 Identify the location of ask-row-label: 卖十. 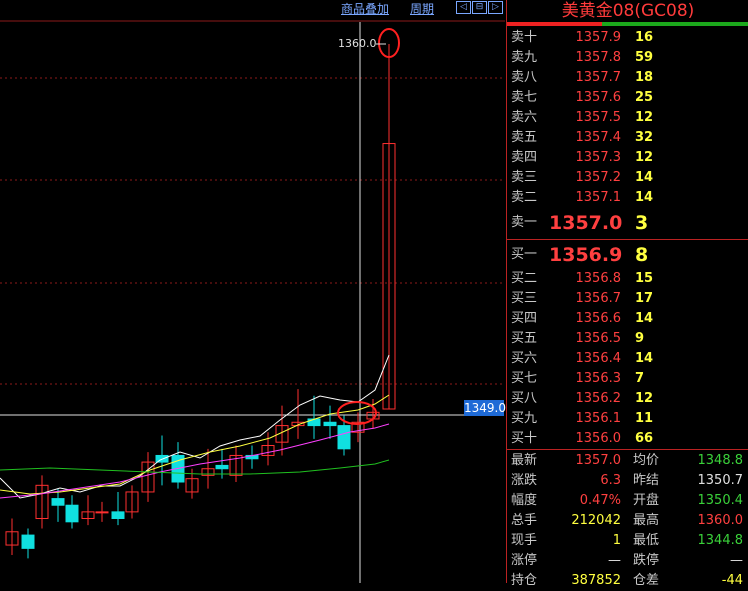
(524, 37).